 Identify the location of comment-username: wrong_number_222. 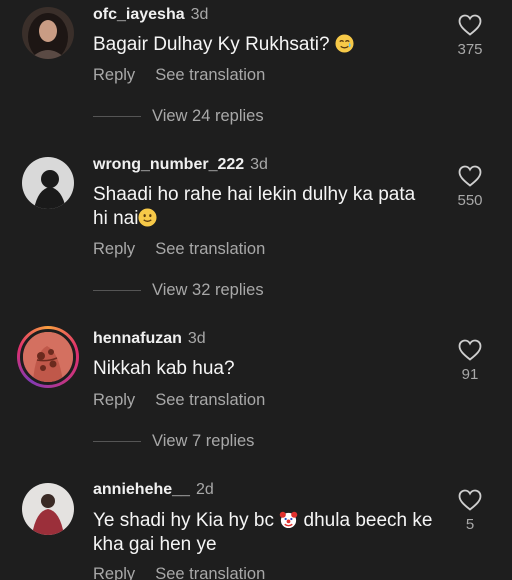
(168, 164).